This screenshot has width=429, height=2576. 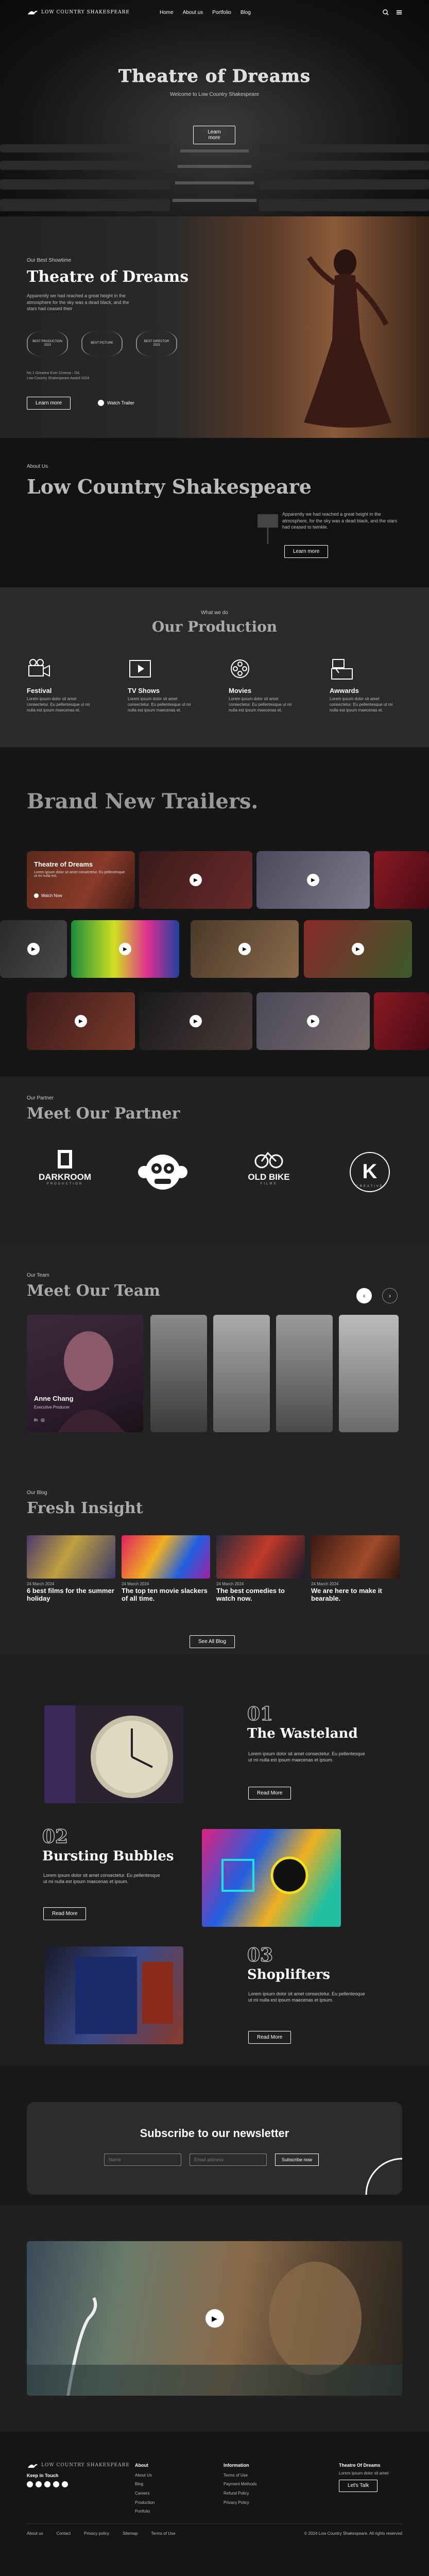 I want to click on promo-video: ▶, so click(x=214, y=2318).